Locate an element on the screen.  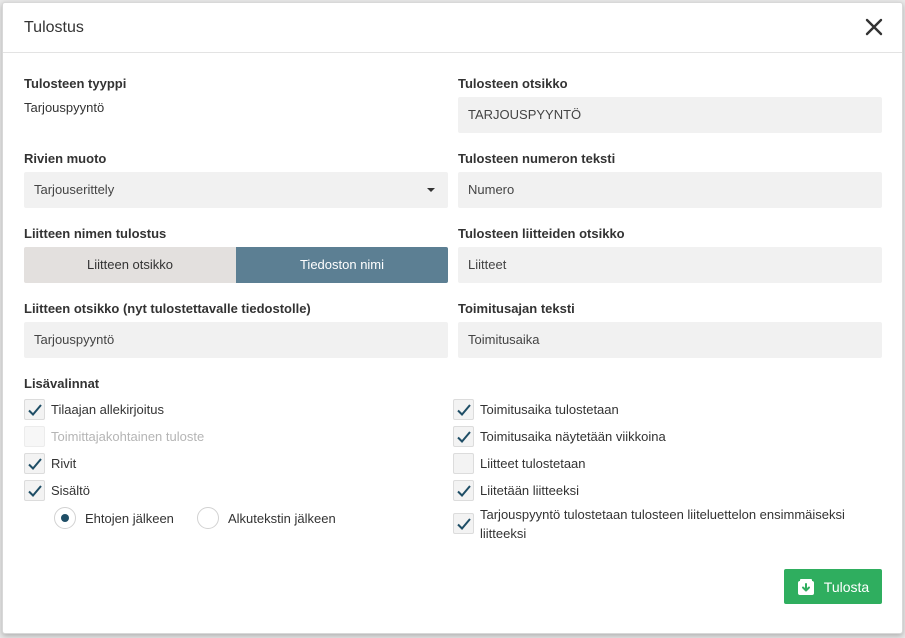
option-attachments-printed: Liitteet tulostetaan is located at coordinates (519, 463).